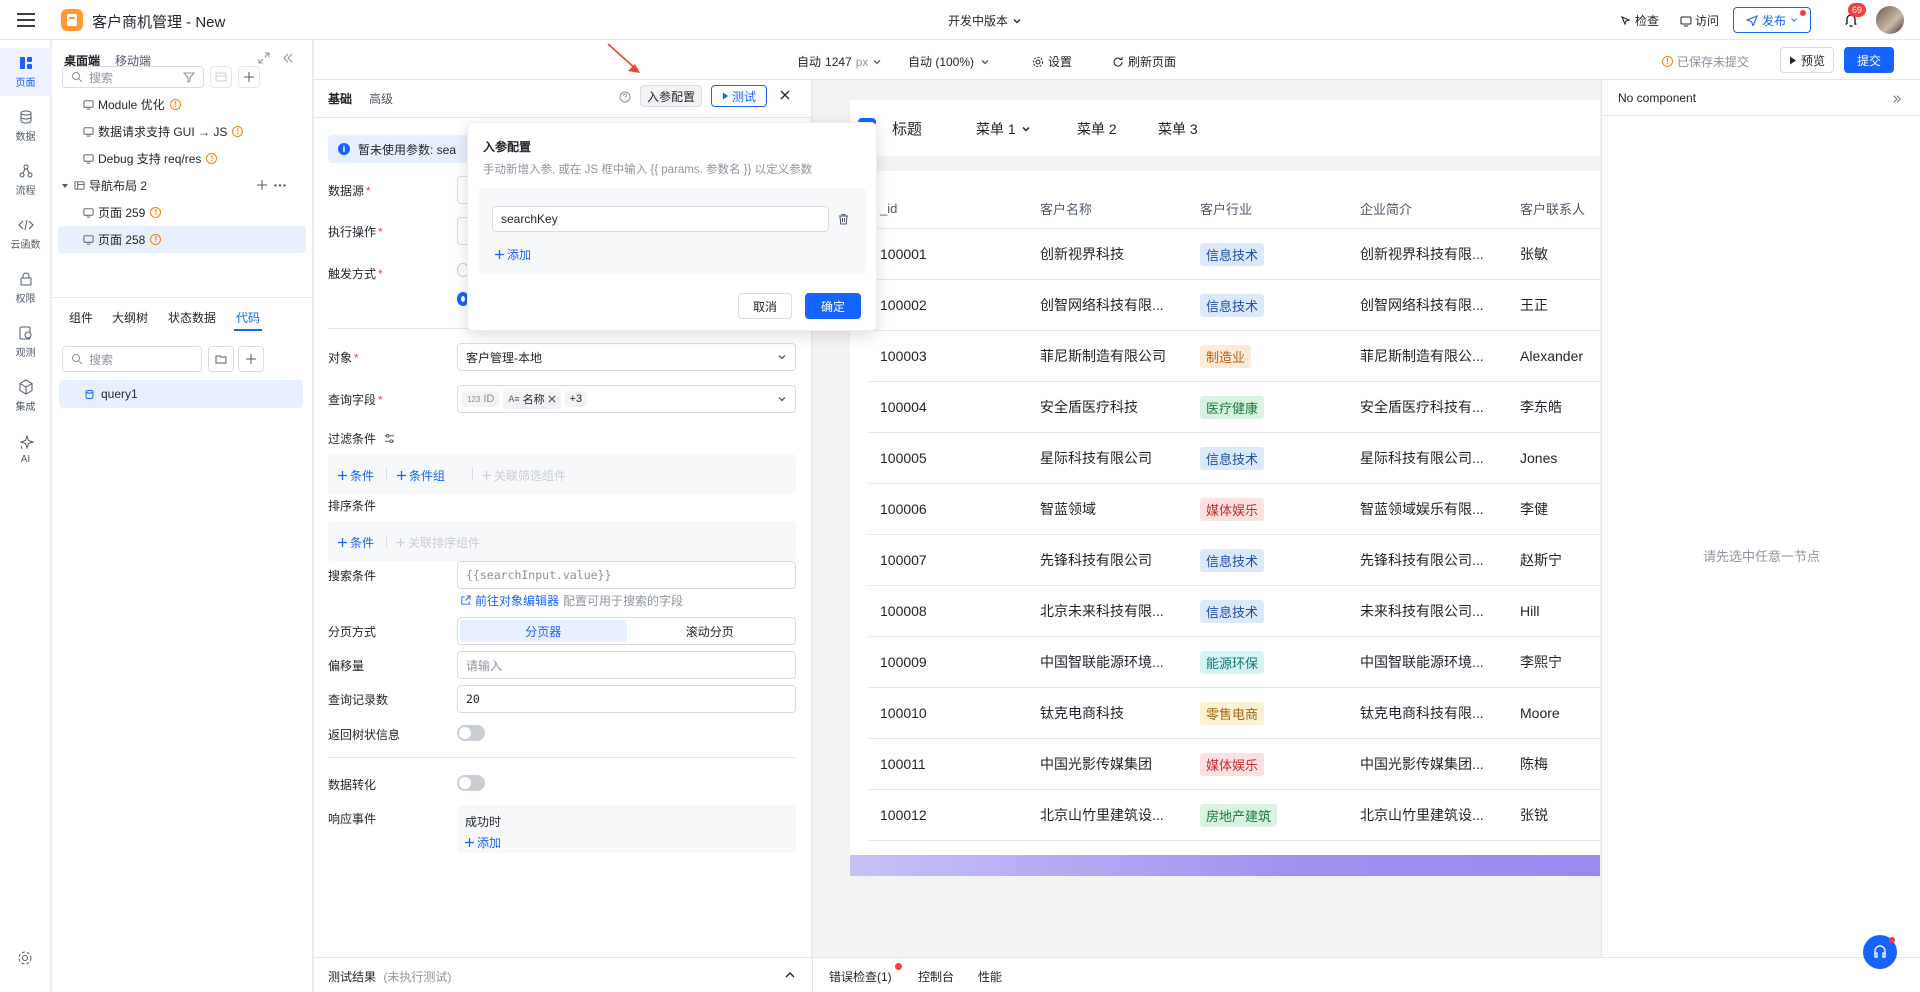  Describe the element at coordinates (1639, 20) in the screenshot. I see `inspect-button: 检查` at that location.